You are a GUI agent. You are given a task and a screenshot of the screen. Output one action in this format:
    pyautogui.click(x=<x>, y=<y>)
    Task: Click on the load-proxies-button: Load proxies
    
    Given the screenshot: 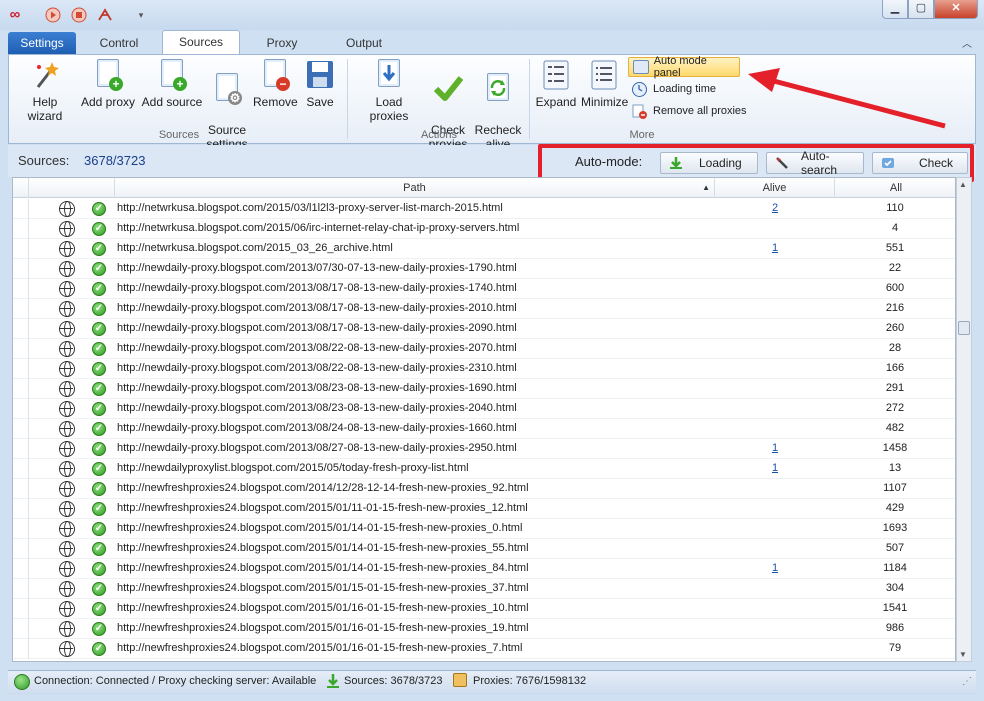 What is the action you would take?
    pyautogui.click(x=389, y=91)
    